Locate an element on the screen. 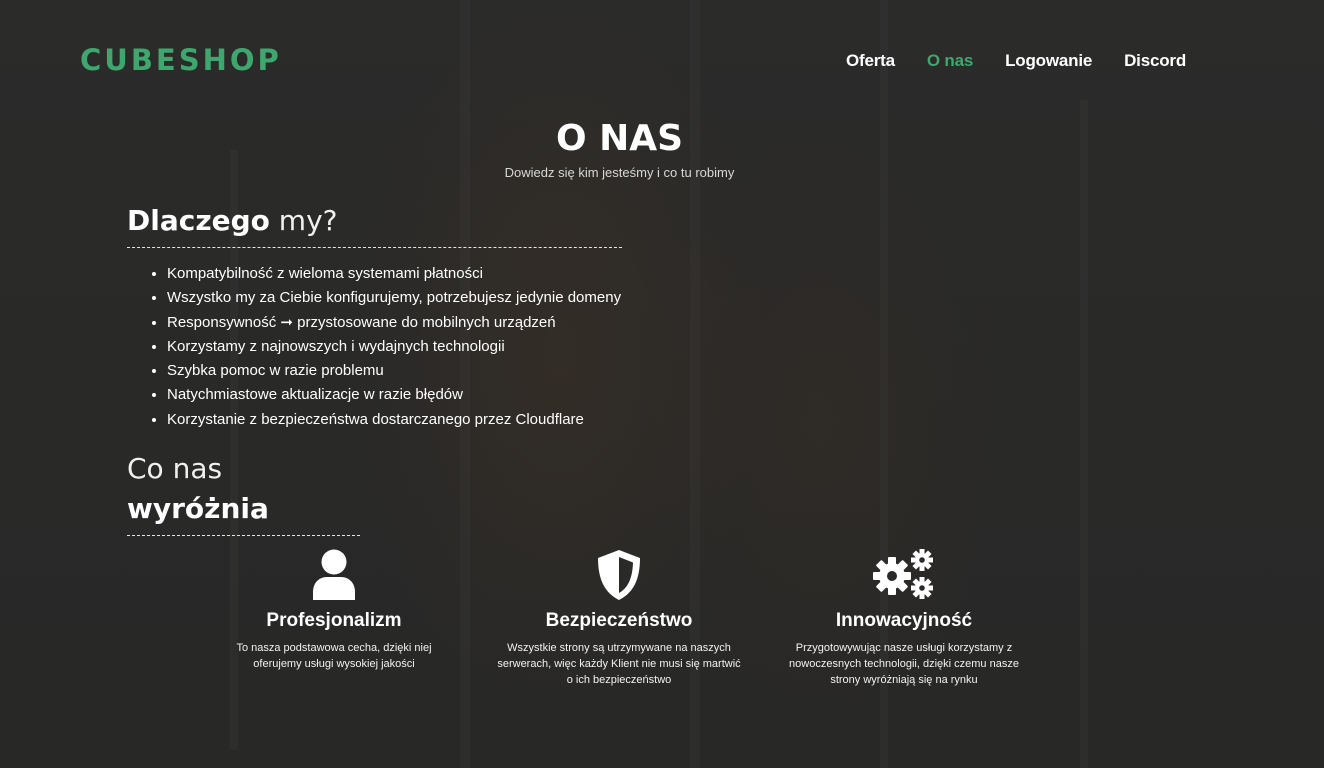  page-title: O NAS is located at coordinates (619, 138).